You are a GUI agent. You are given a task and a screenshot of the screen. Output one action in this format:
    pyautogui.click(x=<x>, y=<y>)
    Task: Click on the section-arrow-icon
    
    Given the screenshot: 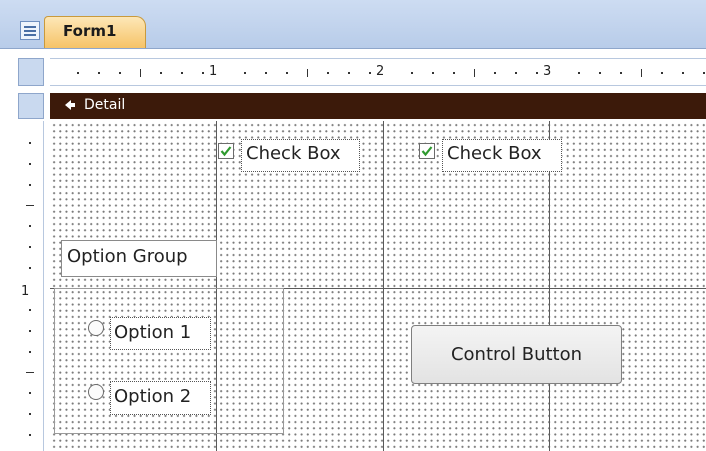 What is the action you would take?
    pyautogui.click(x=70, y=105)
    